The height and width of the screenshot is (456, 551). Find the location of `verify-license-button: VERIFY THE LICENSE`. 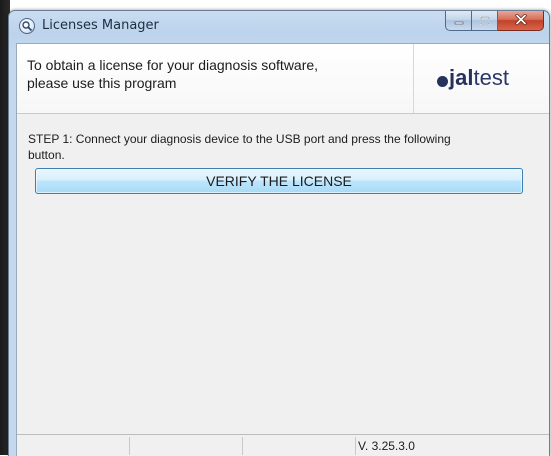

verify-license-button: VERIFY THE LICENSE is located at coordinates (279, 181).